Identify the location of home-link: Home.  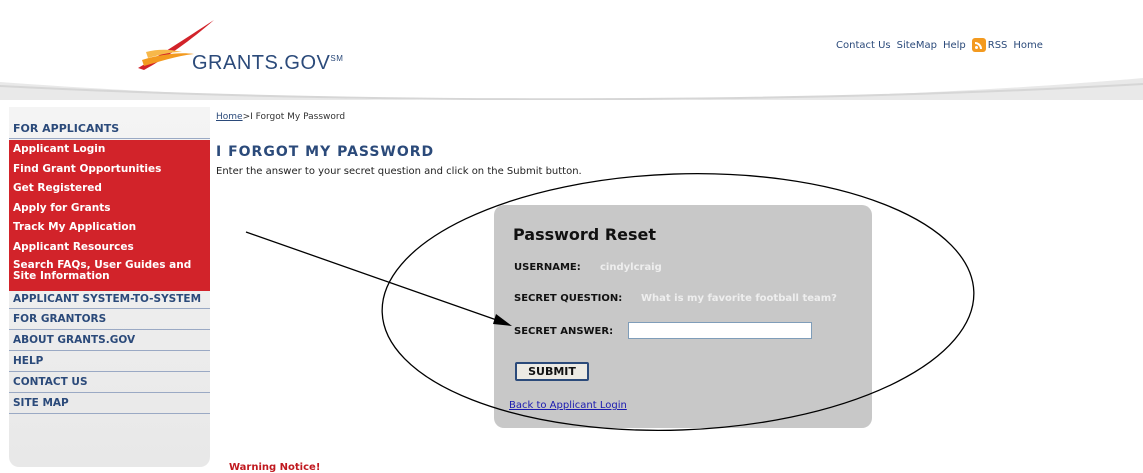
(1028, 45).